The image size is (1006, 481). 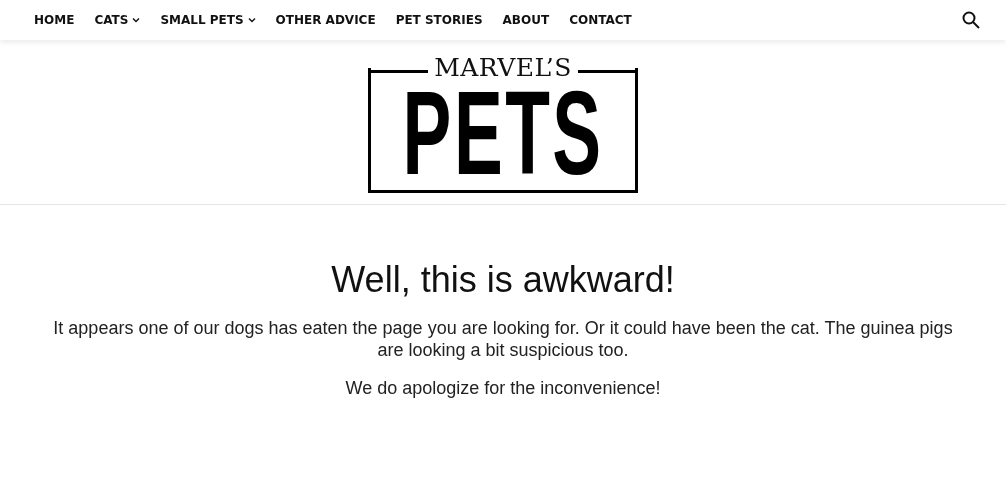 I want to click on nav-link: PET STORIES, so click(x=439, y=20).